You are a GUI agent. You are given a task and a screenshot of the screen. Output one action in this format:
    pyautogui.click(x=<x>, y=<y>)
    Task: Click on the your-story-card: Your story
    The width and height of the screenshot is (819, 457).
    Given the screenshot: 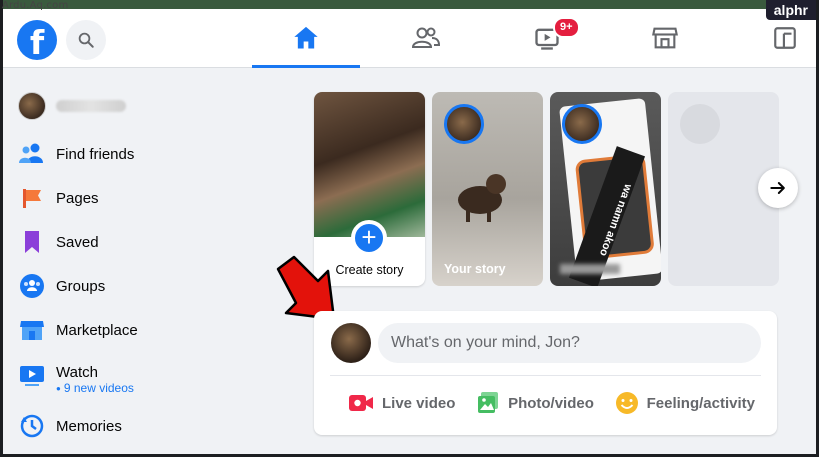 What is the action you would take?
    pyautogui.click(x=487, y=189)
    